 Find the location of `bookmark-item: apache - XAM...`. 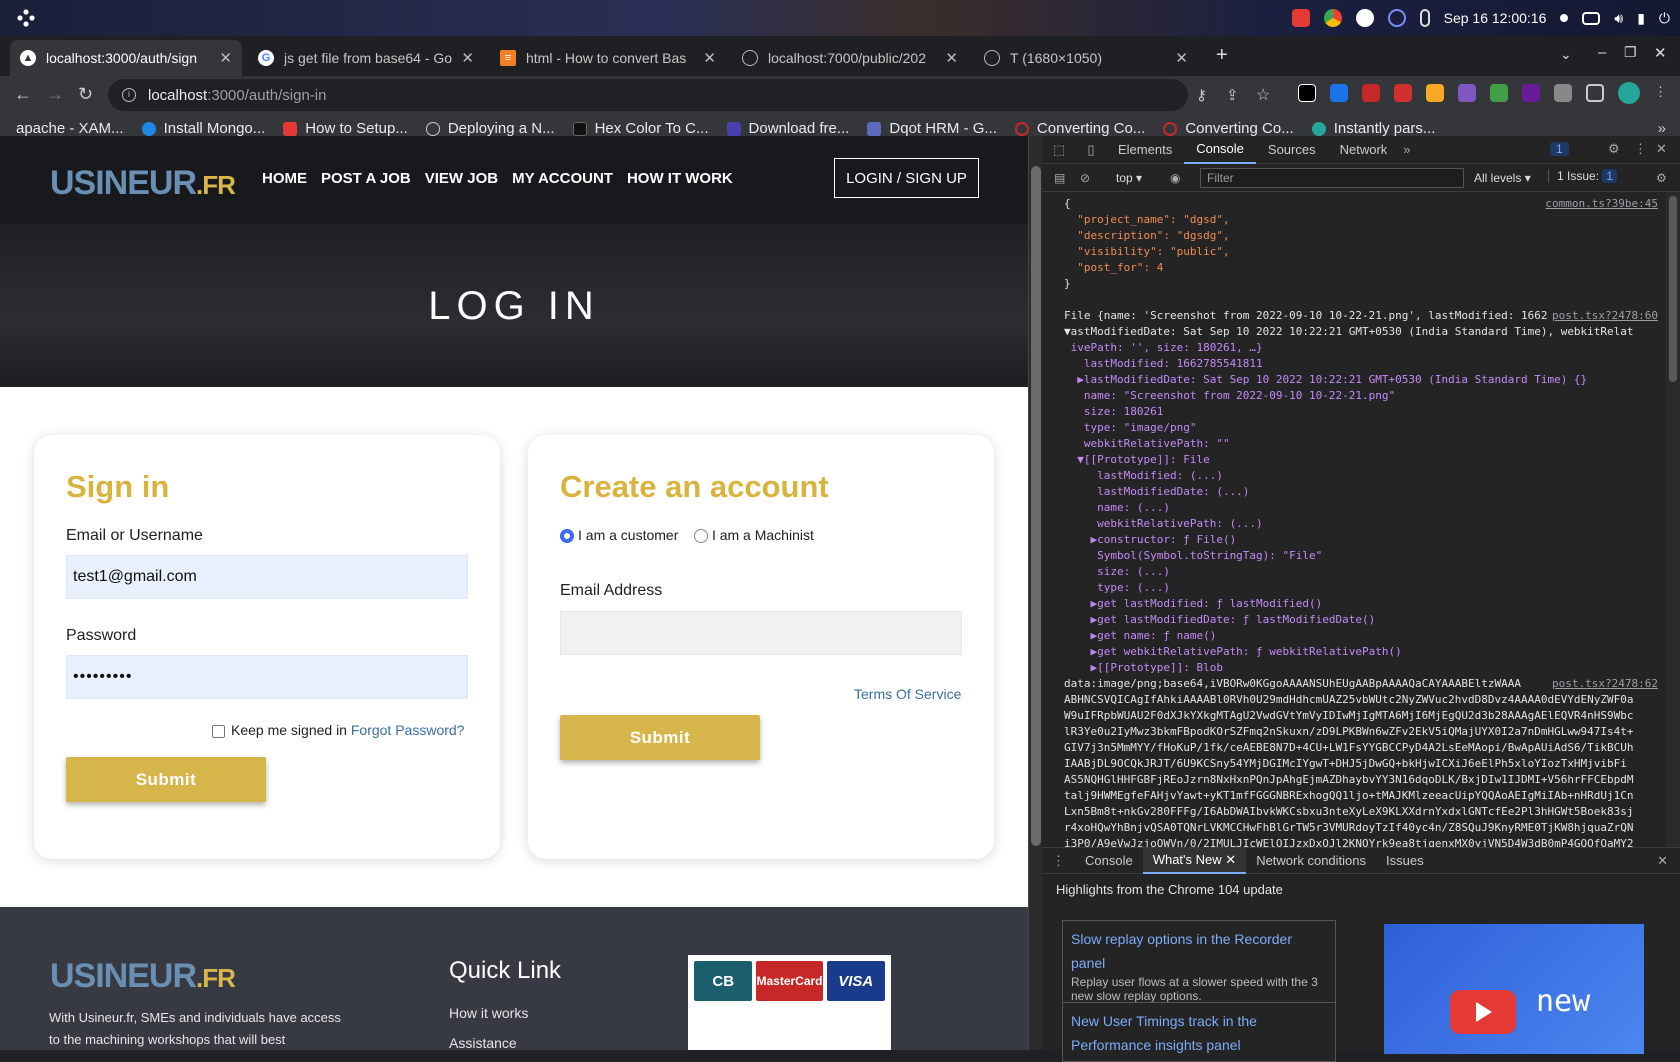

bookmark-item: apache - XAM... is located at coordinates (70, 128).